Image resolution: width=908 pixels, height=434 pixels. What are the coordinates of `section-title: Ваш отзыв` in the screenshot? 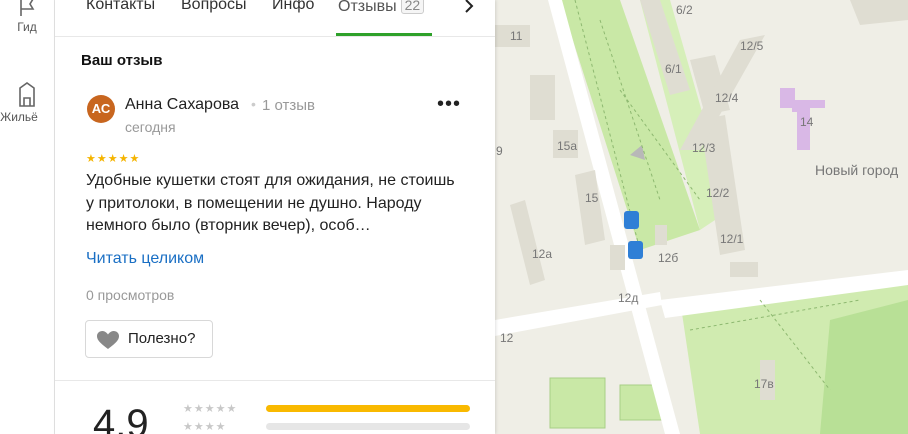 It's located at (122, 60).